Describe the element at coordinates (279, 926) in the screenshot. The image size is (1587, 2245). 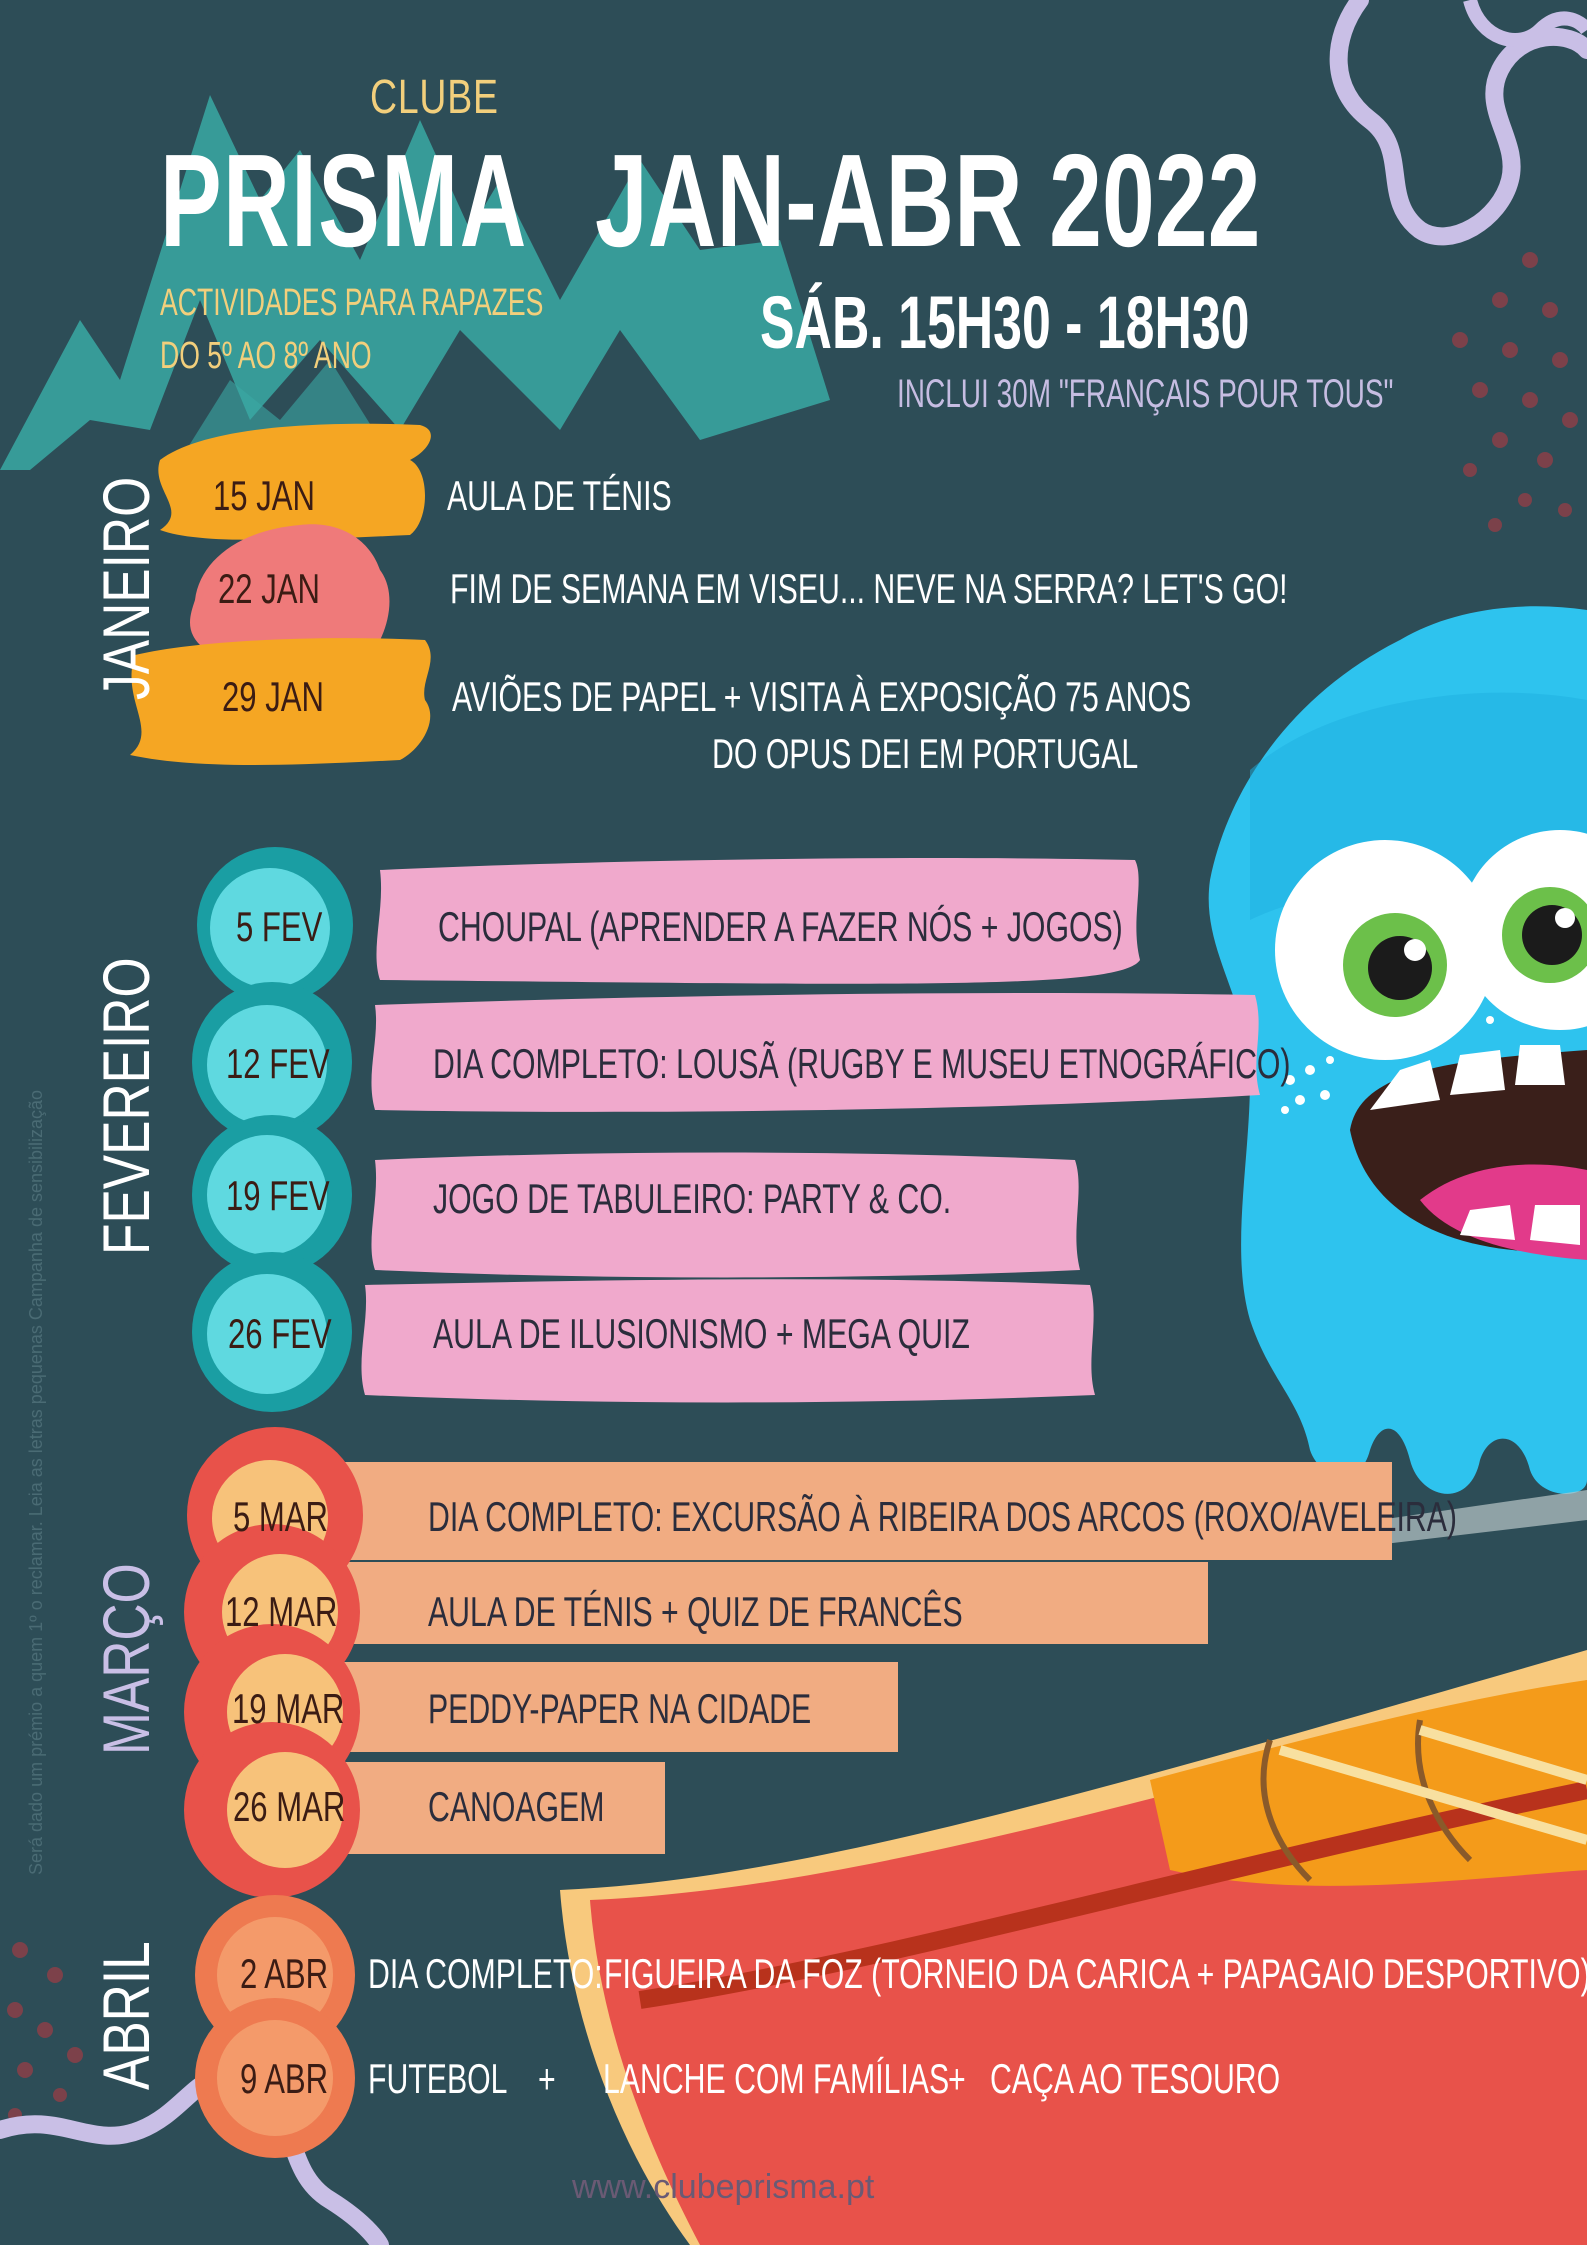
I see `fev-date-1: 5 FEV` at that location.